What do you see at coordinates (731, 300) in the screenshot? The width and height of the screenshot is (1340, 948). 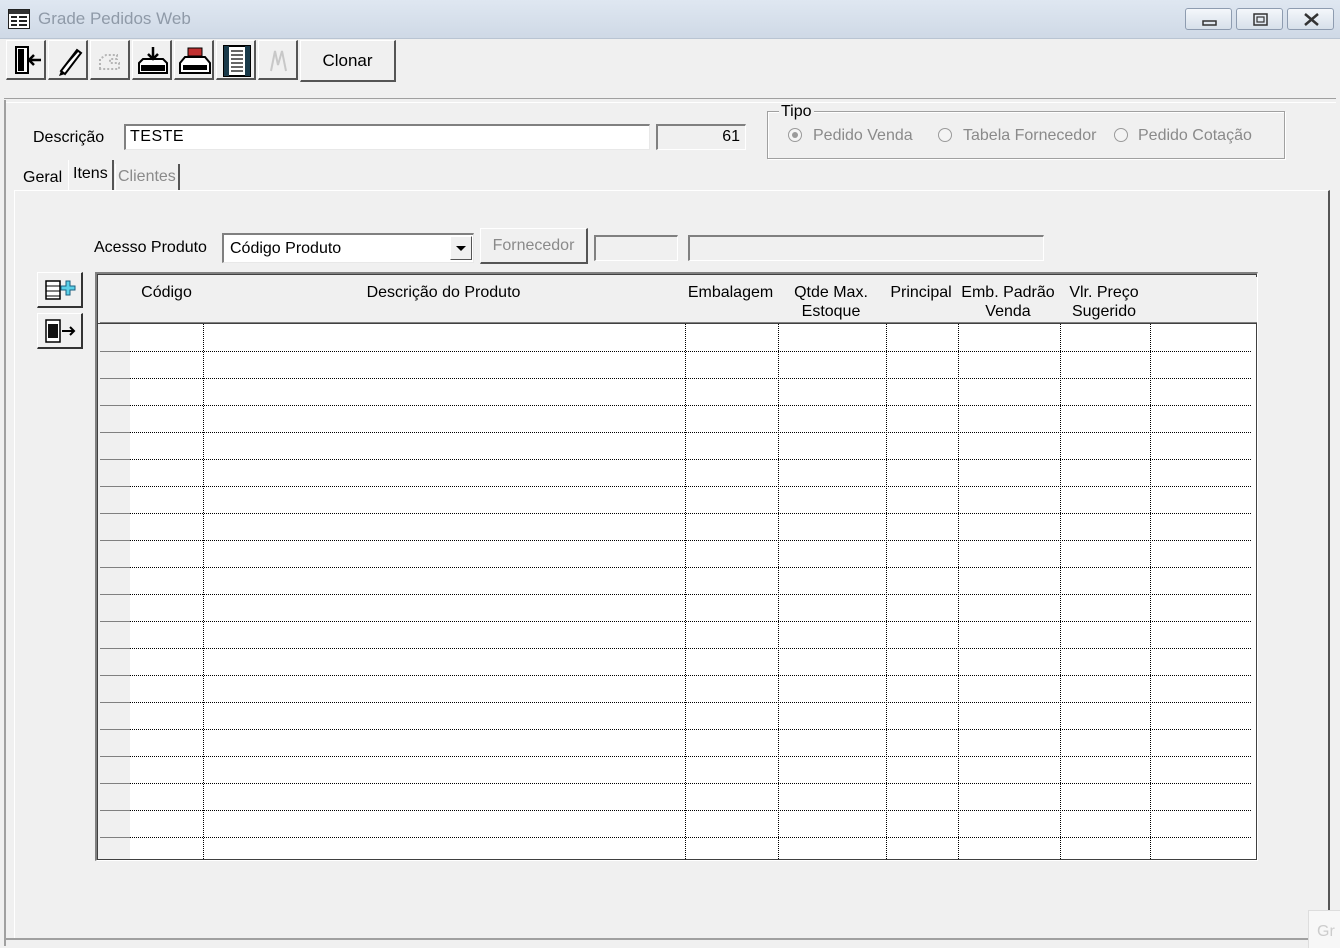 I see `column-header-embalagem: Embalagem` at bounding box center [731, 300].